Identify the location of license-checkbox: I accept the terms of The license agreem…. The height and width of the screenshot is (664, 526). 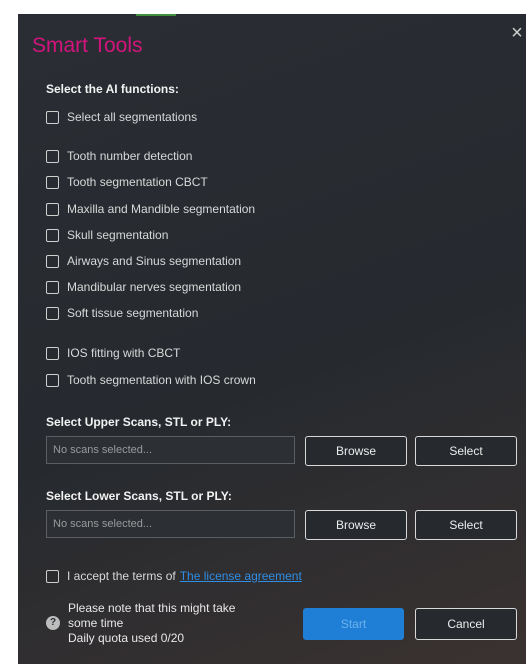
(174, 576).